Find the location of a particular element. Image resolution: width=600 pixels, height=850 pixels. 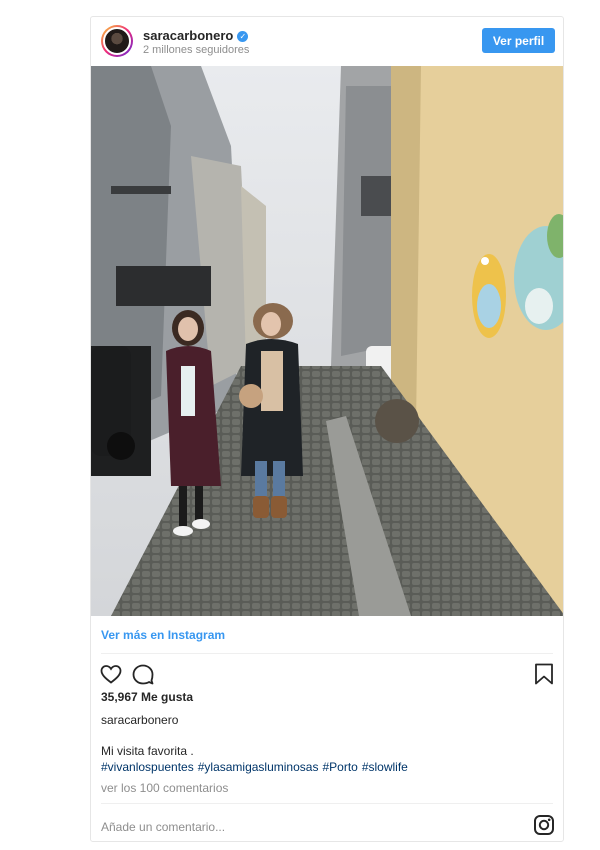

comment-input is located at coordinates (291, 827).